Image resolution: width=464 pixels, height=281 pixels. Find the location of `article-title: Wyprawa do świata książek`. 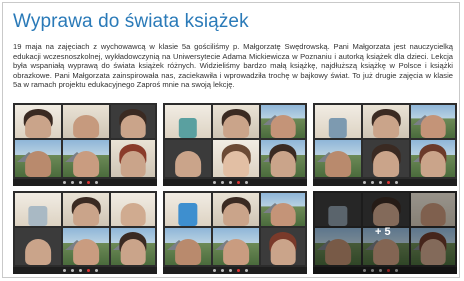

article-title: Wyprawa do świata książek is located at coordinates (131, 21).